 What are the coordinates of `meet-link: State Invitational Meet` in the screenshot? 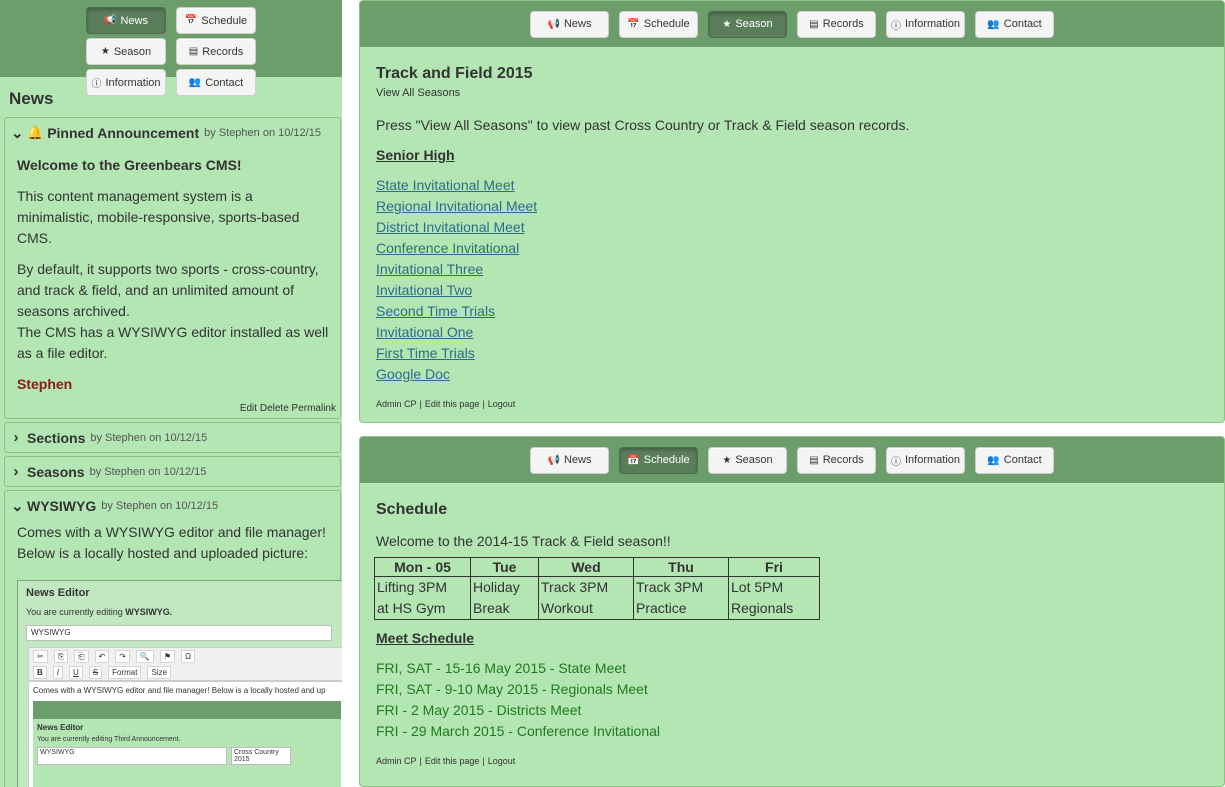 It's located at (792, 185).